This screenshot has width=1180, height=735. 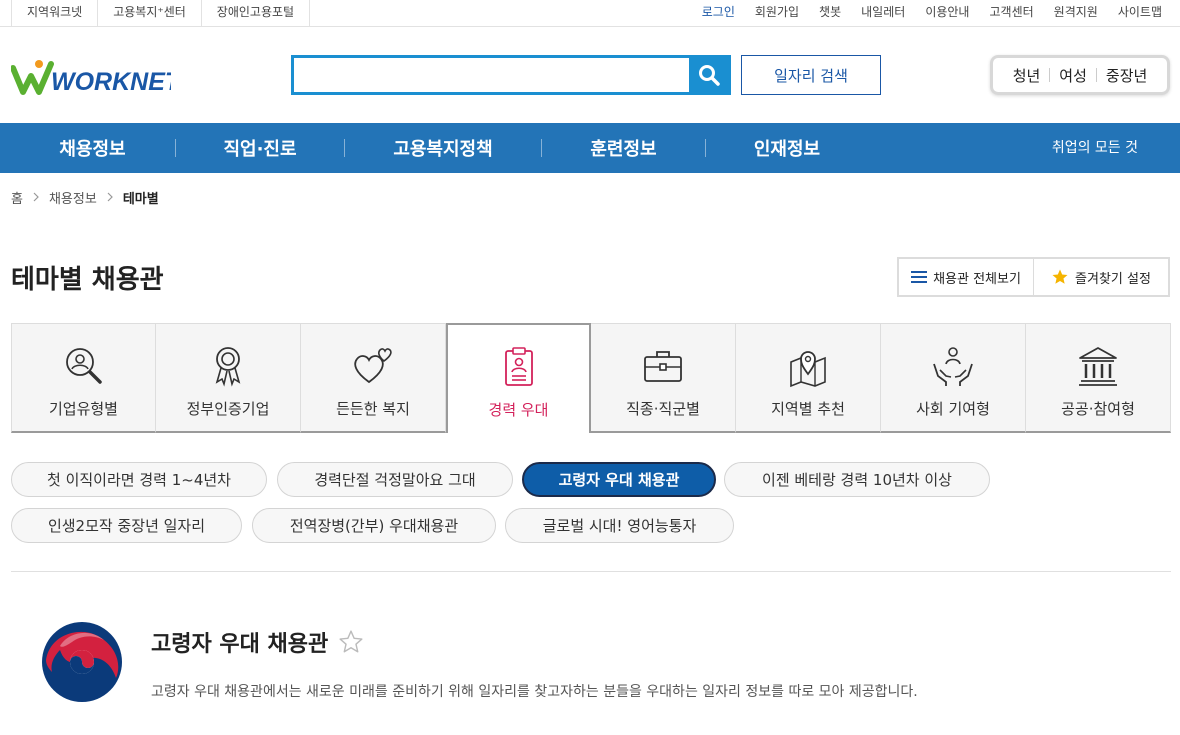 What do you see at coordinates (126, 525) in the screenshot?
I see `chip-second-career: 인생2모작 중장년 일자리` at bounding box center [126, 525].